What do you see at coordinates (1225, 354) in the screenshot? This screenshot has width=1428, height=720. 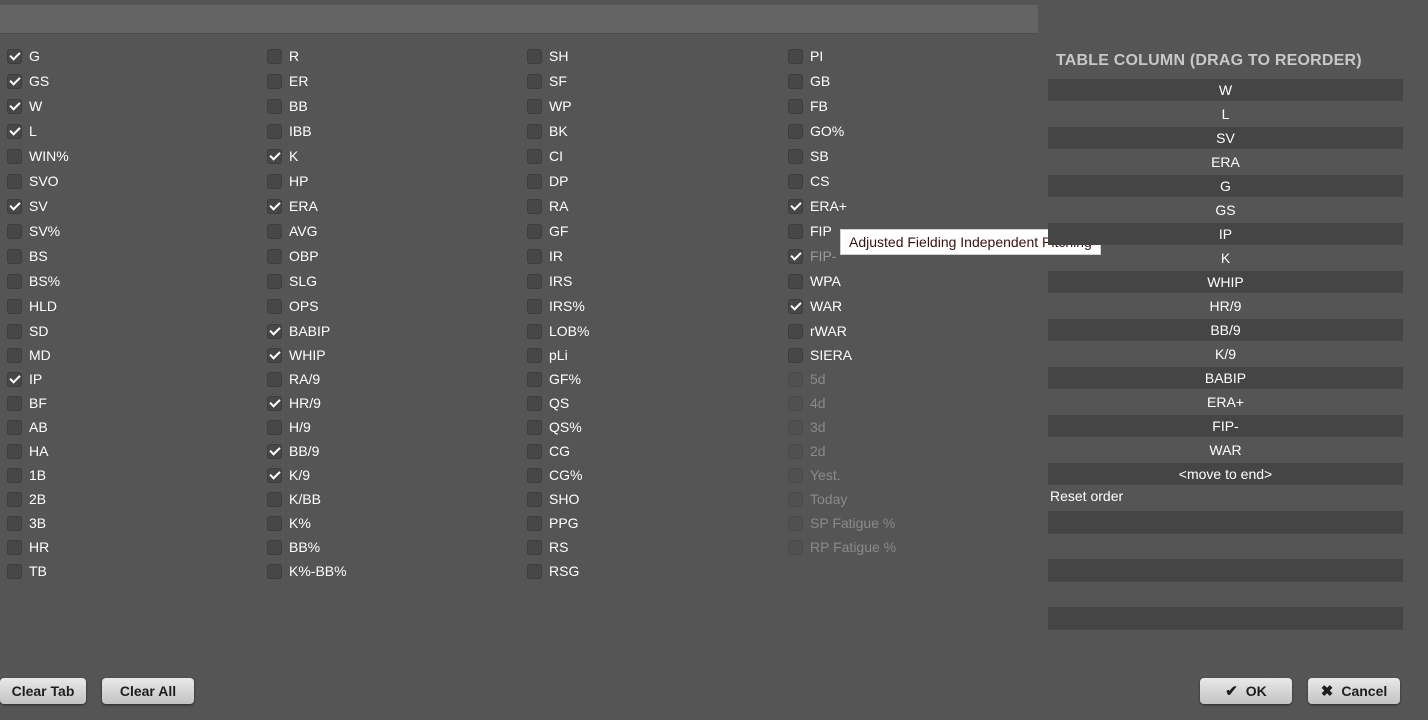 I see `order-item: K/9` at bounding box center [1225, 354].